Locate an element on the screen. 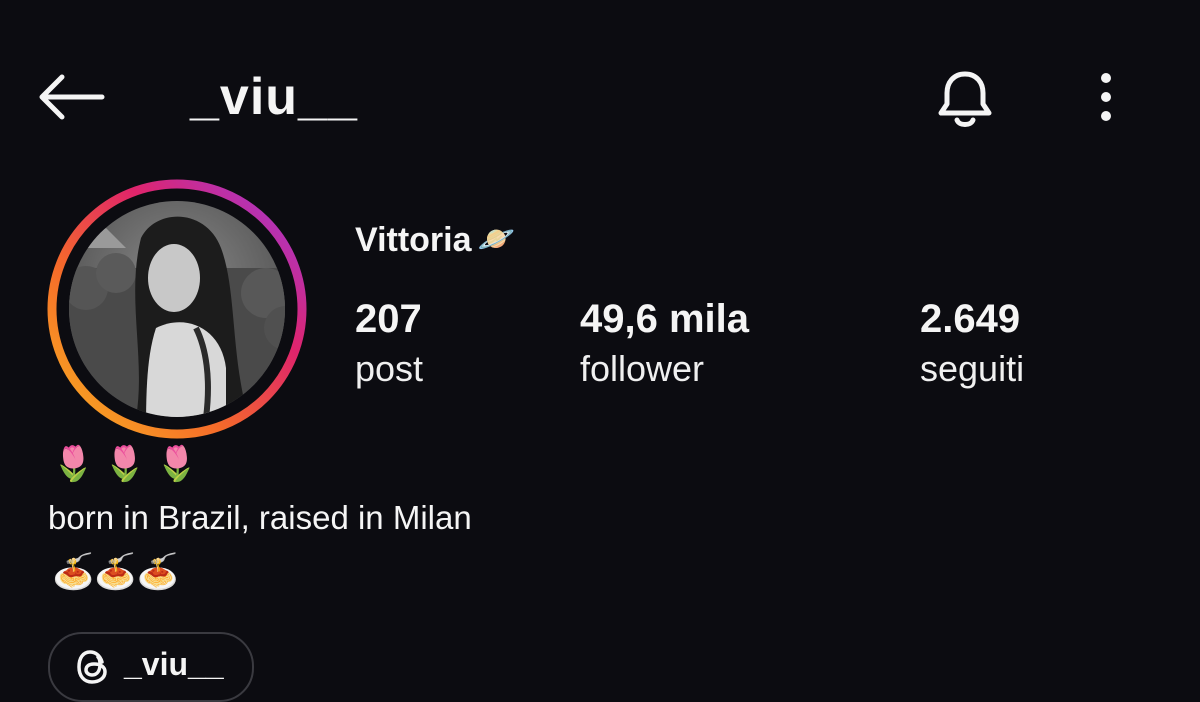  notifications-button is located at coordinates (965, 99).